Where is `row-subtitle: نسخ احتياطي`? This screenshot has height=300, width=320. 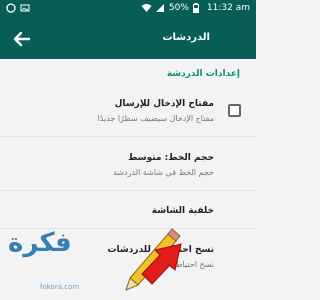
row-subtitle: نسخ احتياطي is located at coordinates (191, 264).